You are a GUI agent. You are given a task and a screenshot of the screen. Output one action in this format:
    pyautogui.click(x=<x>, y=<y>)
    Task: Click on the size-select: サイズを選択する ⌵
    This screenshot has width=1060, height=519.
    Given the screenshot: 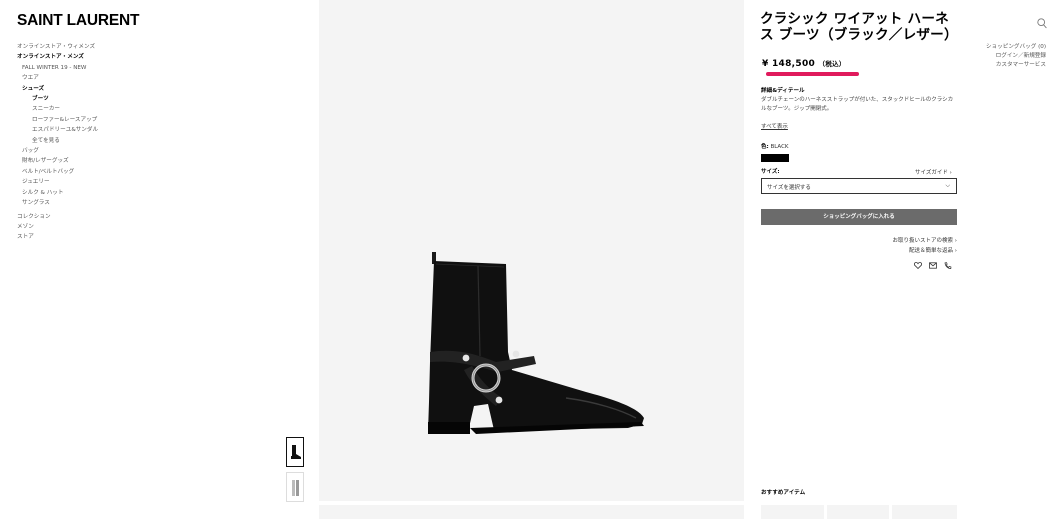 What is the action you would take?
    pyautogui.click(x=859, y=186)
    